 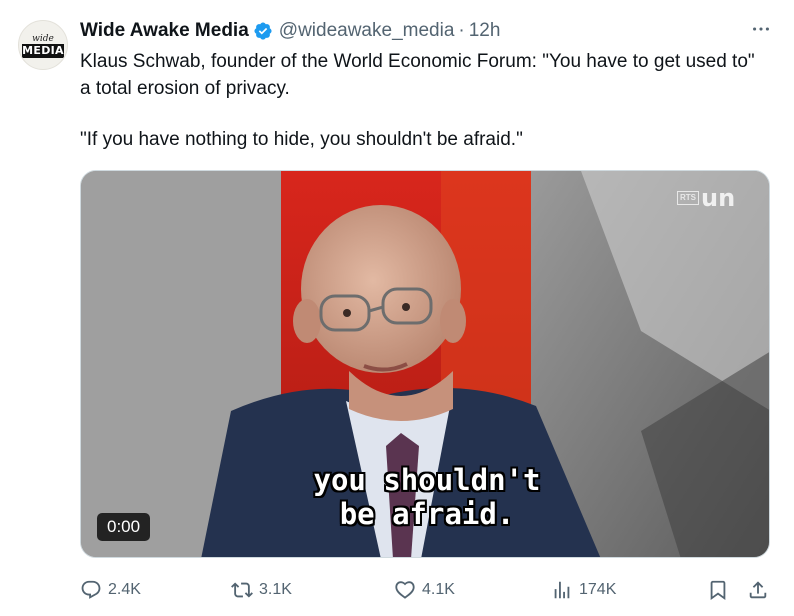 I want to click on channel-logo: RTS un, so click(x=706, y=198).